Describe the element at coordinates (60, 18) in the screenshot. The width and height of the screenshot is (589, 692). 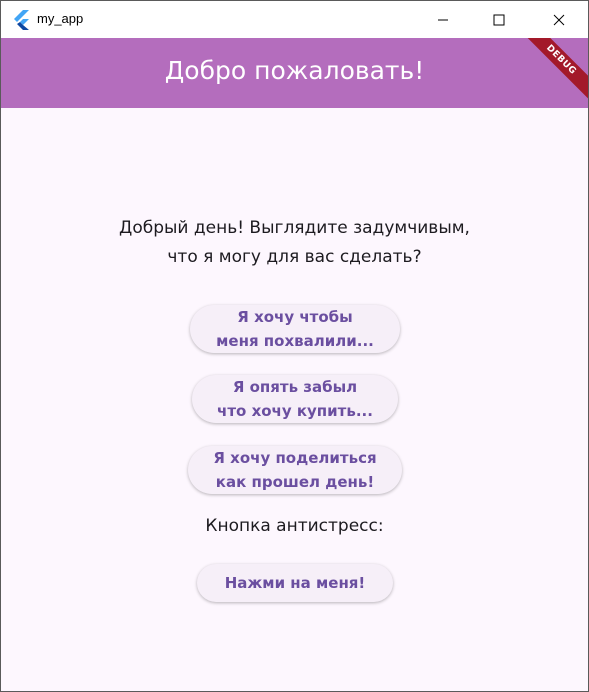
I see `window-title: my_app` at that location.